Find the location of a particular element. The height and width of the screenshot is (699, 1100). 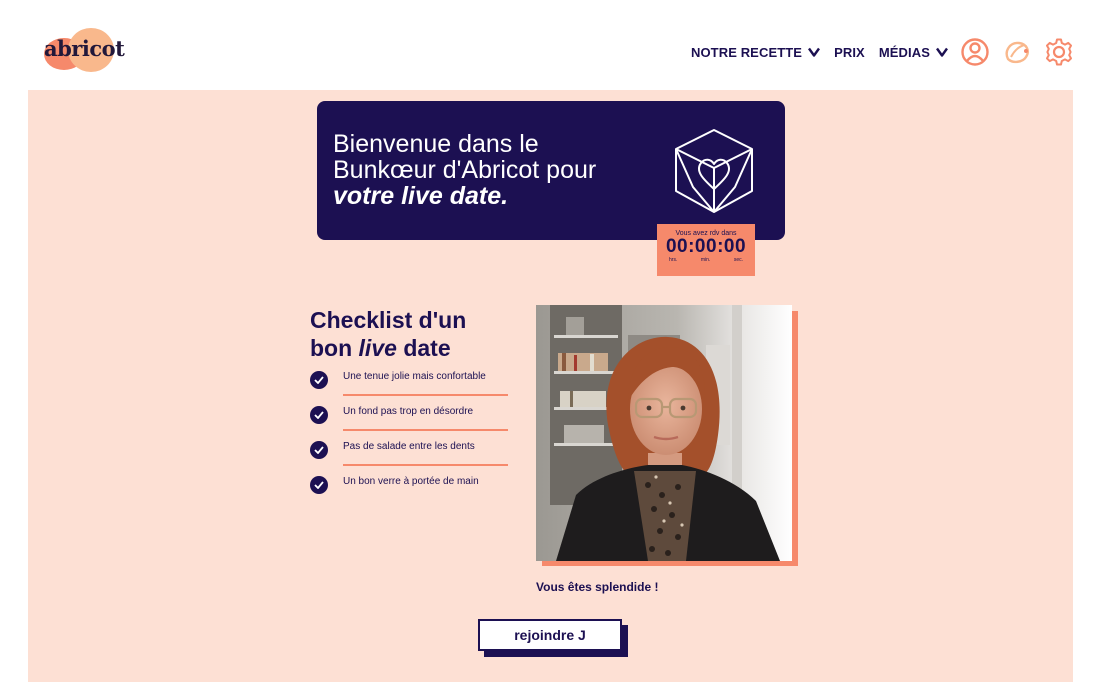

abricot-logo: abricot is located at coordinates (84, 50).